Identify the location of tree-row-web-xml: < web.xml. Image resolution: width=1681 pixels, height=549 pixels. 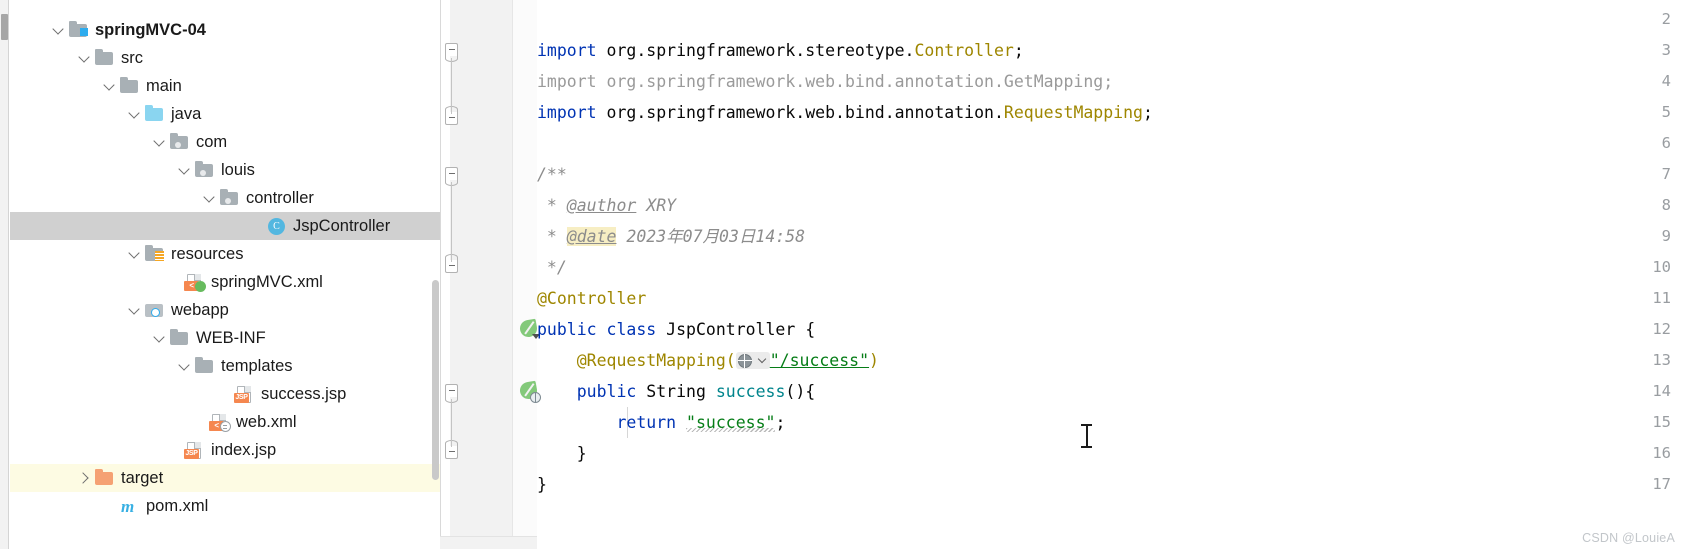
(225, 422).